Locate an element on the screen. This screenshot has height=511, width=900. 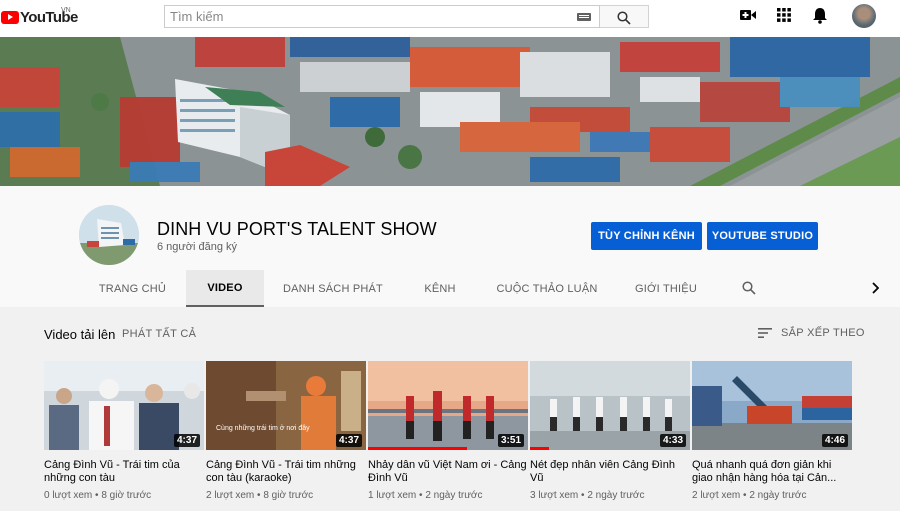
view-count: 1 lượt xem is located at coordinates (392, 495).